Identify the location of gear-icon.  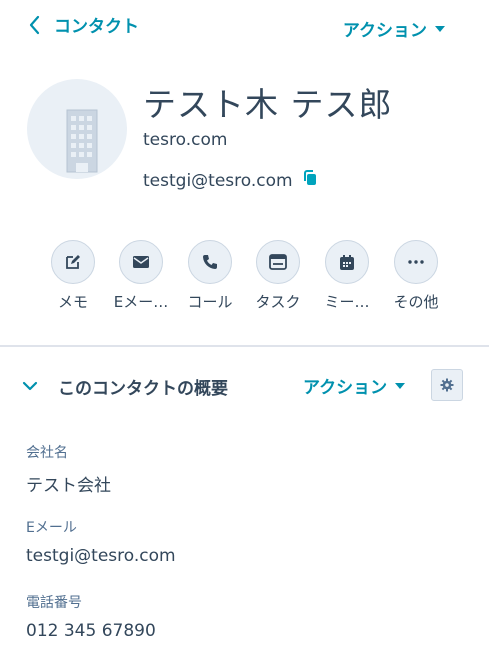
(447, 385).